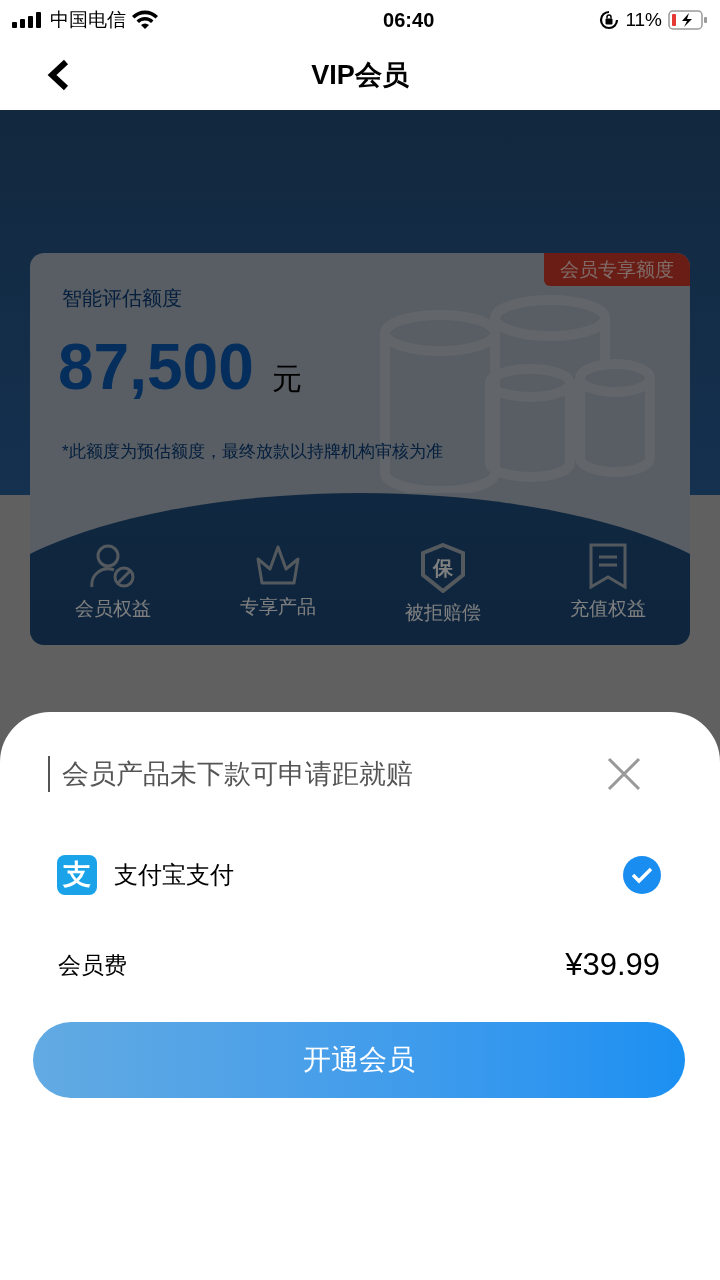  I want to click on signal-icon, so click(28, 20).